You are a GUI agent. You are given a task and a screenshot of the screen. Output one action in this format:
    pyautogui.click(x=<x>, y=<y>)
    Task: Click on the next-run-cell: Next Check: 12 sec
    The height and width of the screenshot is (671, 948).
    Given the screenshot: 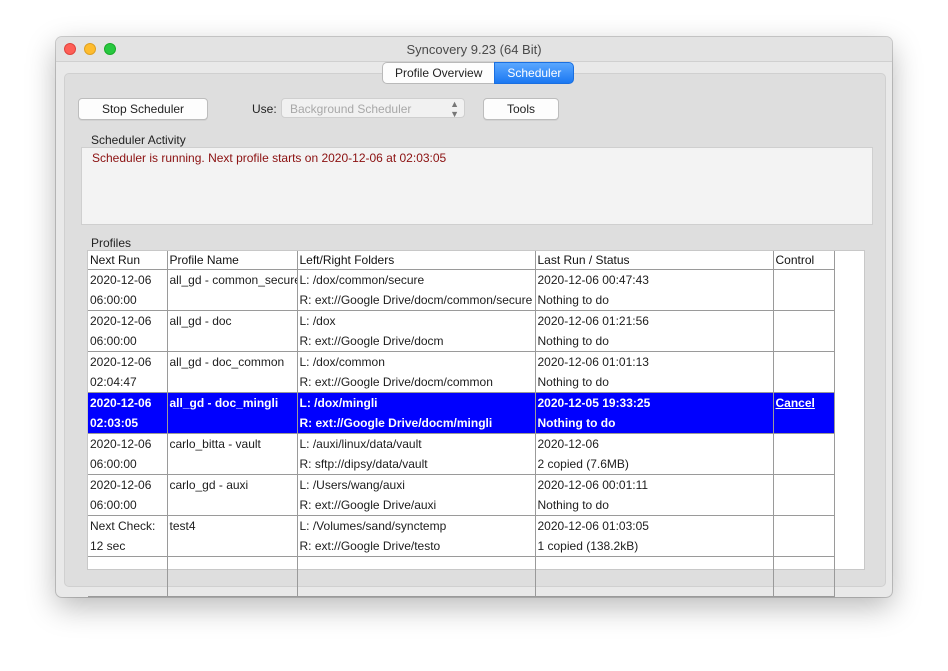 What is the action you would take?
    pyautogui.click(x=128, y=536)
    